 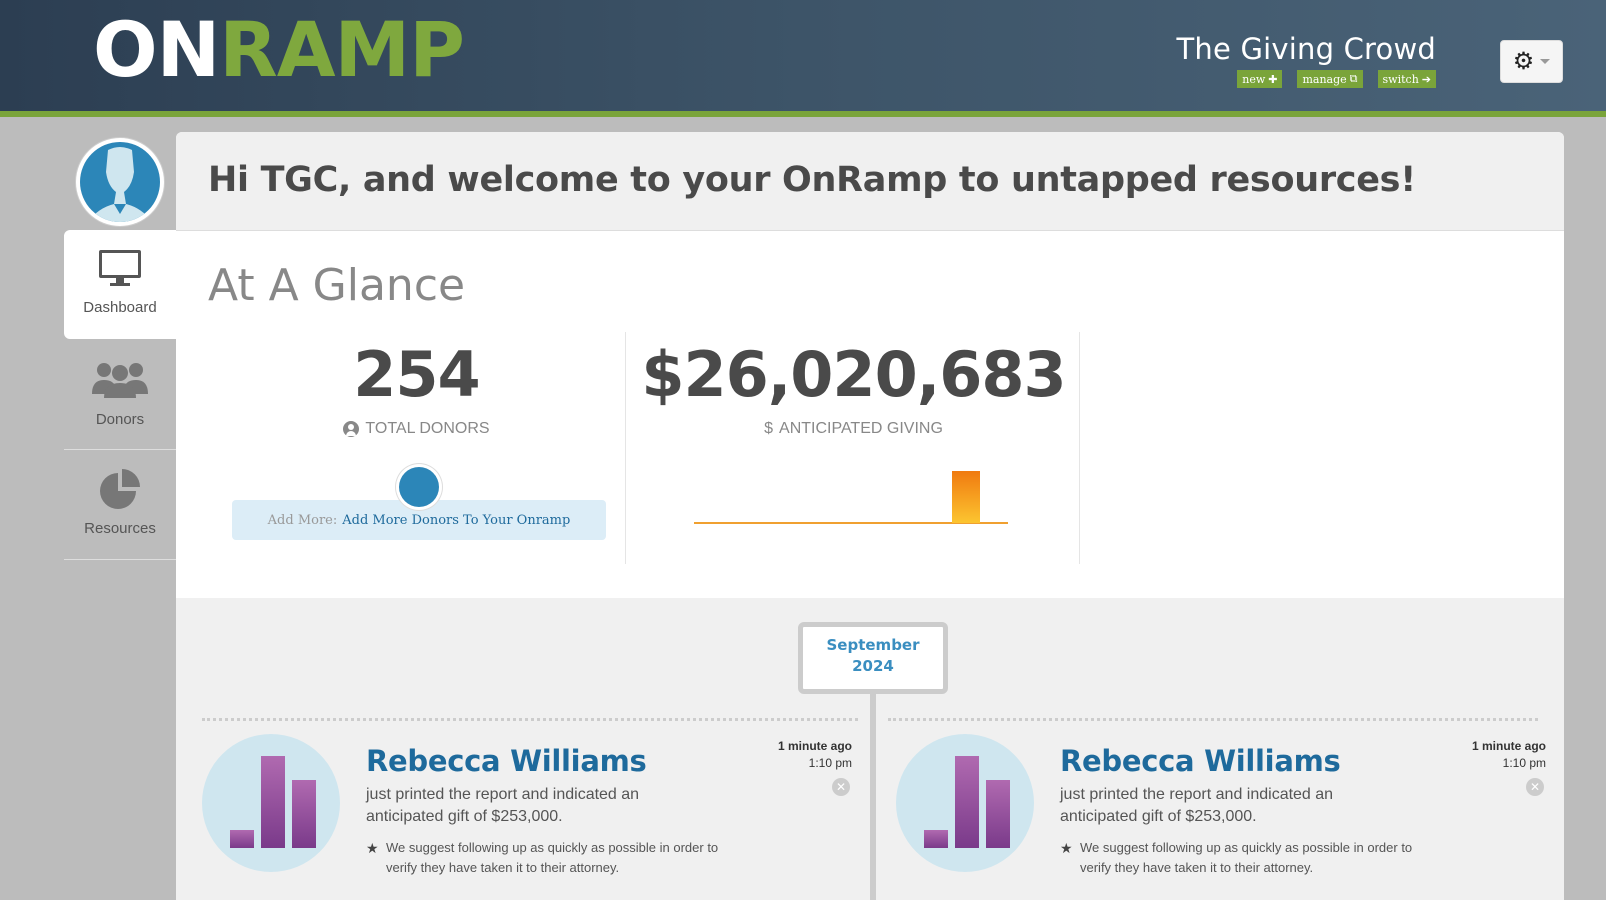 I want to click on timeline-month-marker: September 2024, so click(x=873, y=658).